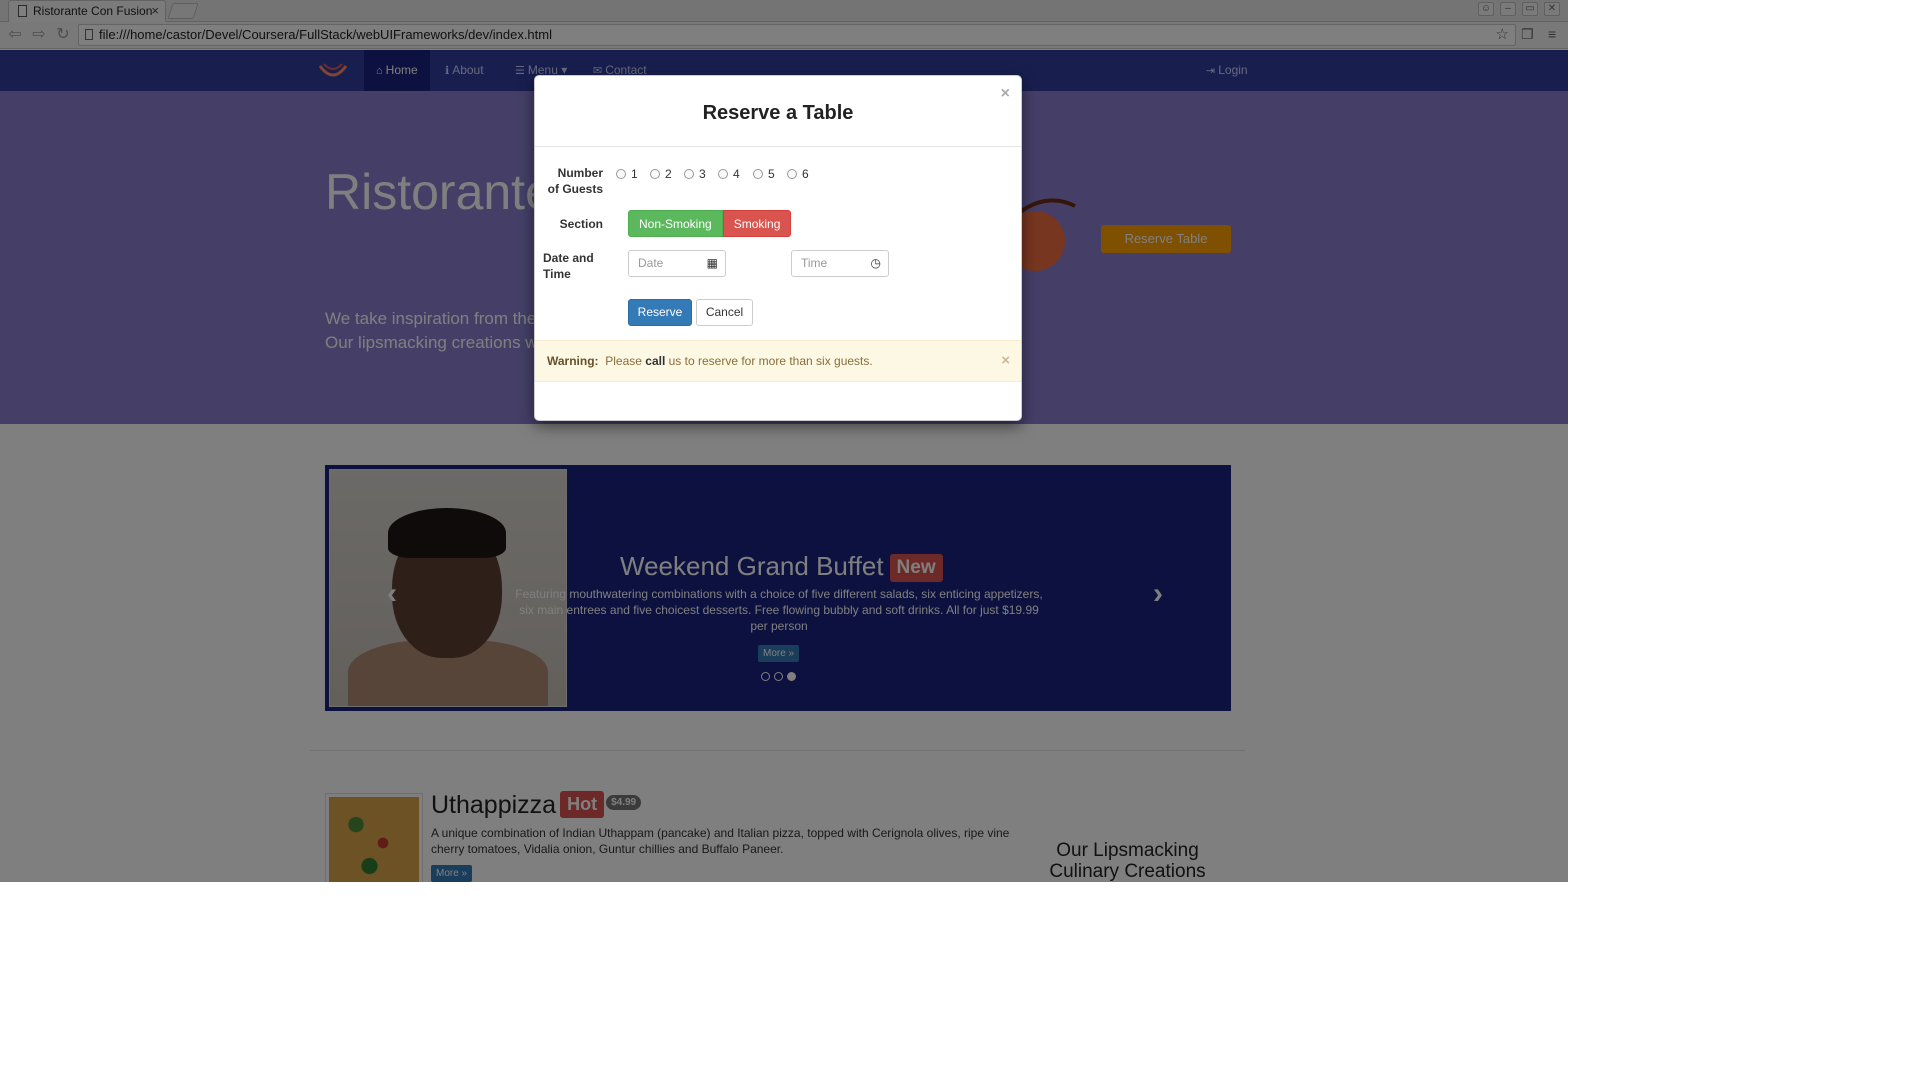 The height and width of the screenshot is (1080, 1920). What do you see at coordinates (581, 224) in the screenshot?
I see `section-label: Section` at bounding box center [581, 224].